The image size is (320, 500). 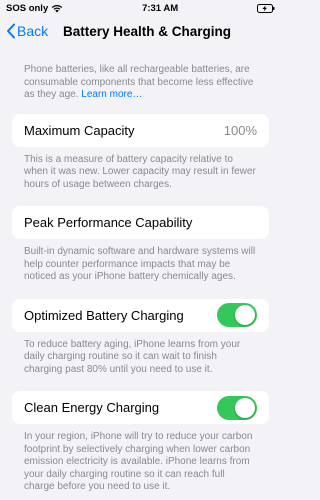 What do you see at coordinates (27, 8) in the screenshot?
I see `carrier-label: SOS only` at bounding box center [27, 8].